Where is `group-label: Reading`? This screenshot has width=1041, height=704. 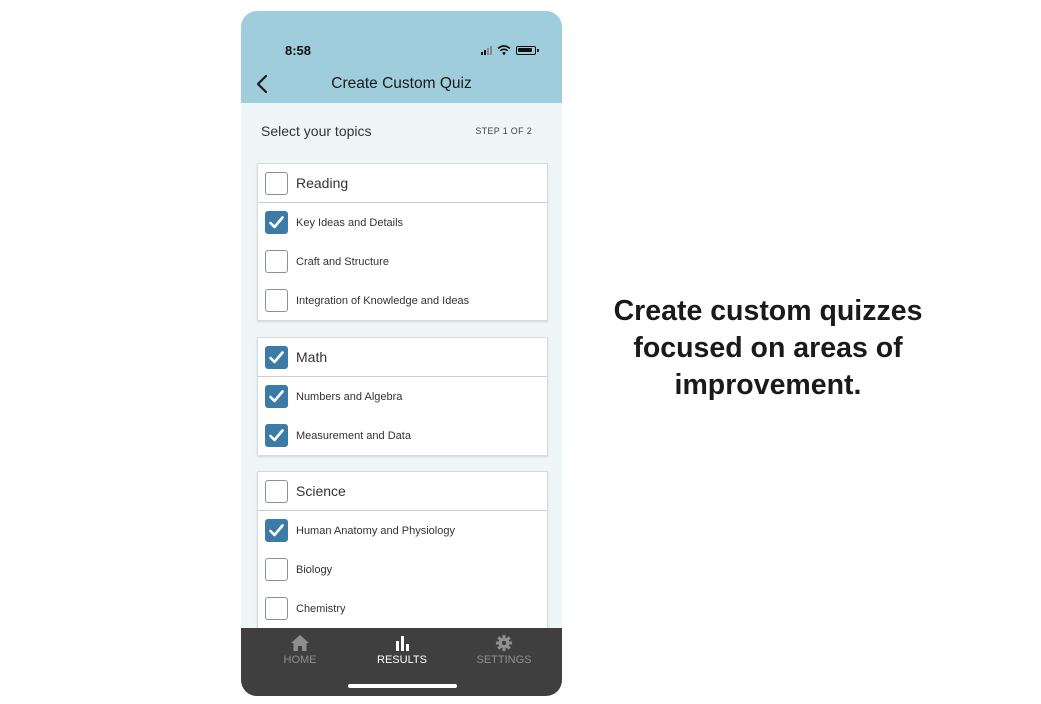 group-label: Reading is located at coordinates (322, 183).